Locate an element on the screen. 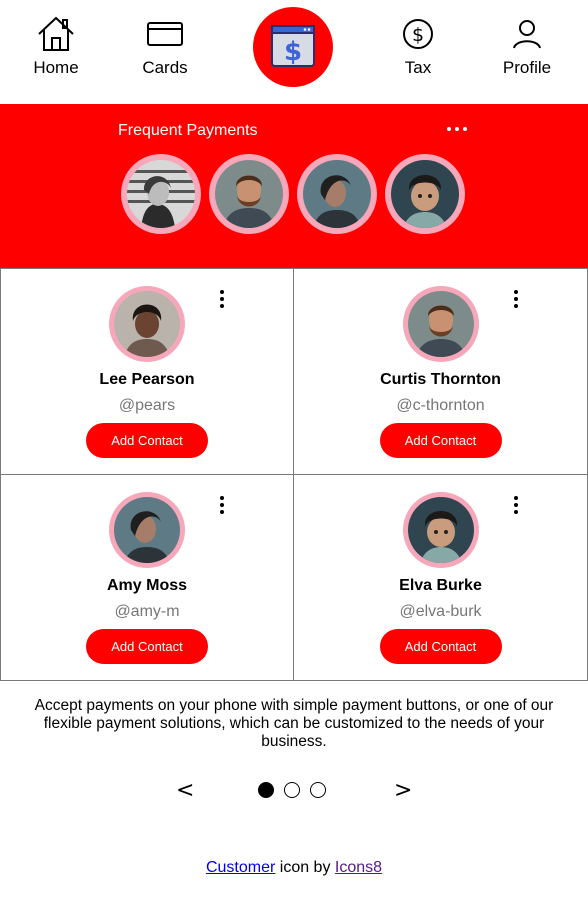 The width and height of the screenshot is (588, 906). payment-window-dollar-icon: $ is located at coordinates (293, 46).